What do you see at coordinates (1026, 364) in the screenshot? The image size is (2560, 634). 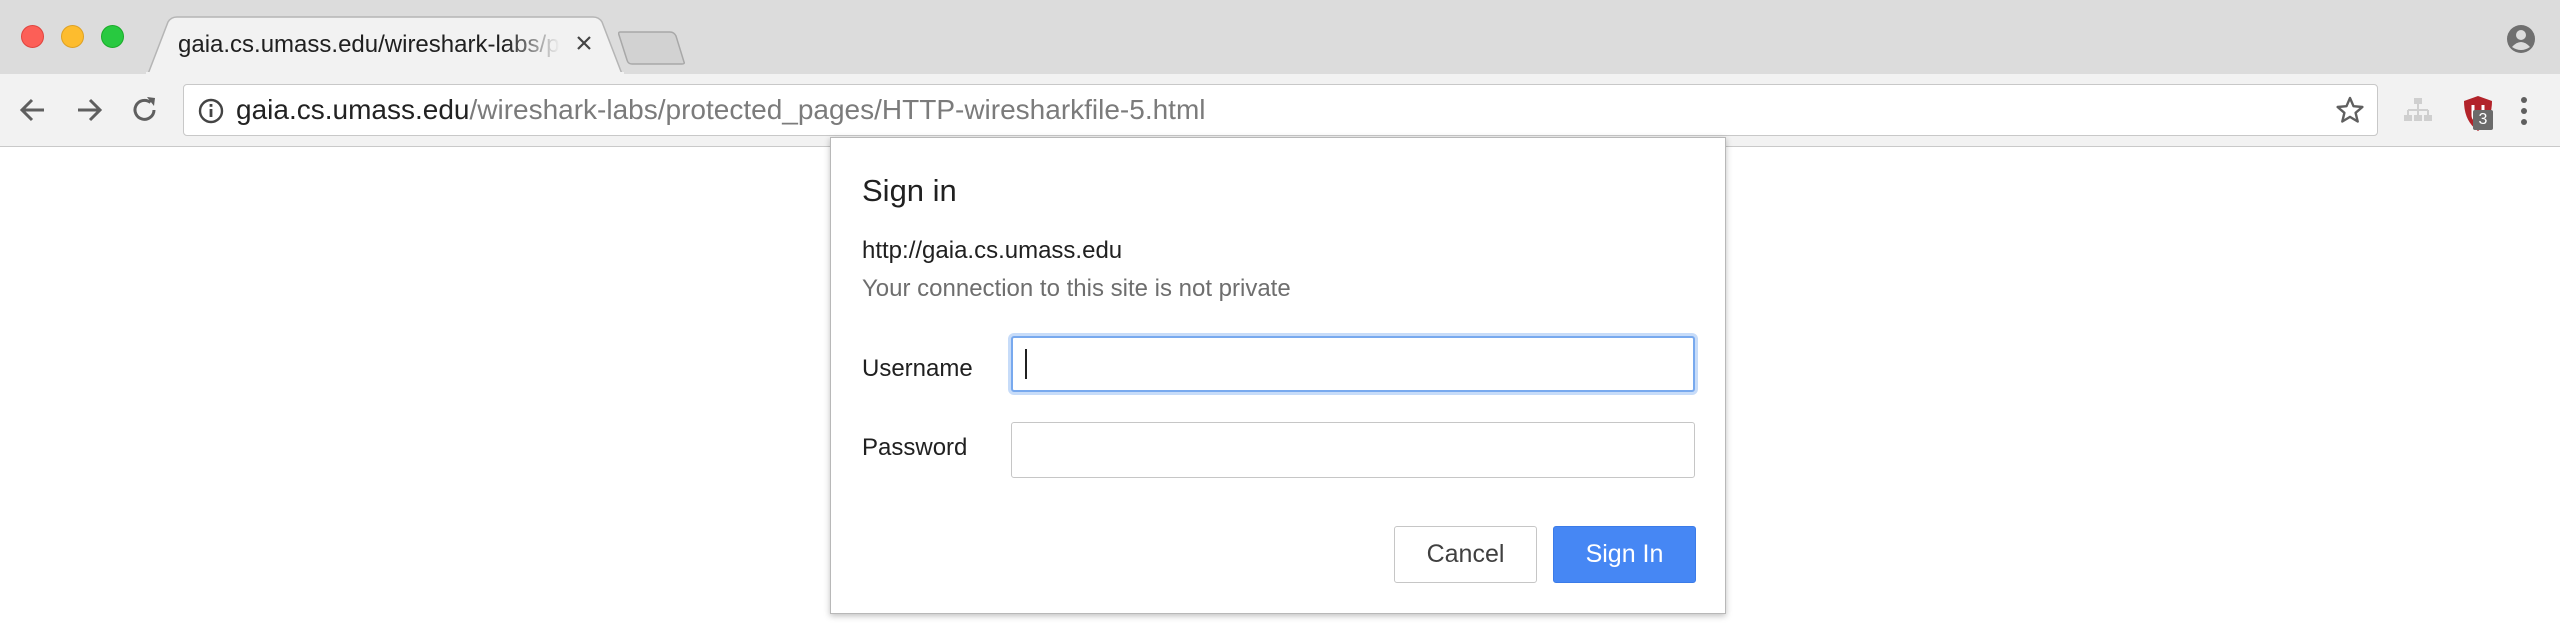 I see `text-caret` at bounding box center [1026, 364].